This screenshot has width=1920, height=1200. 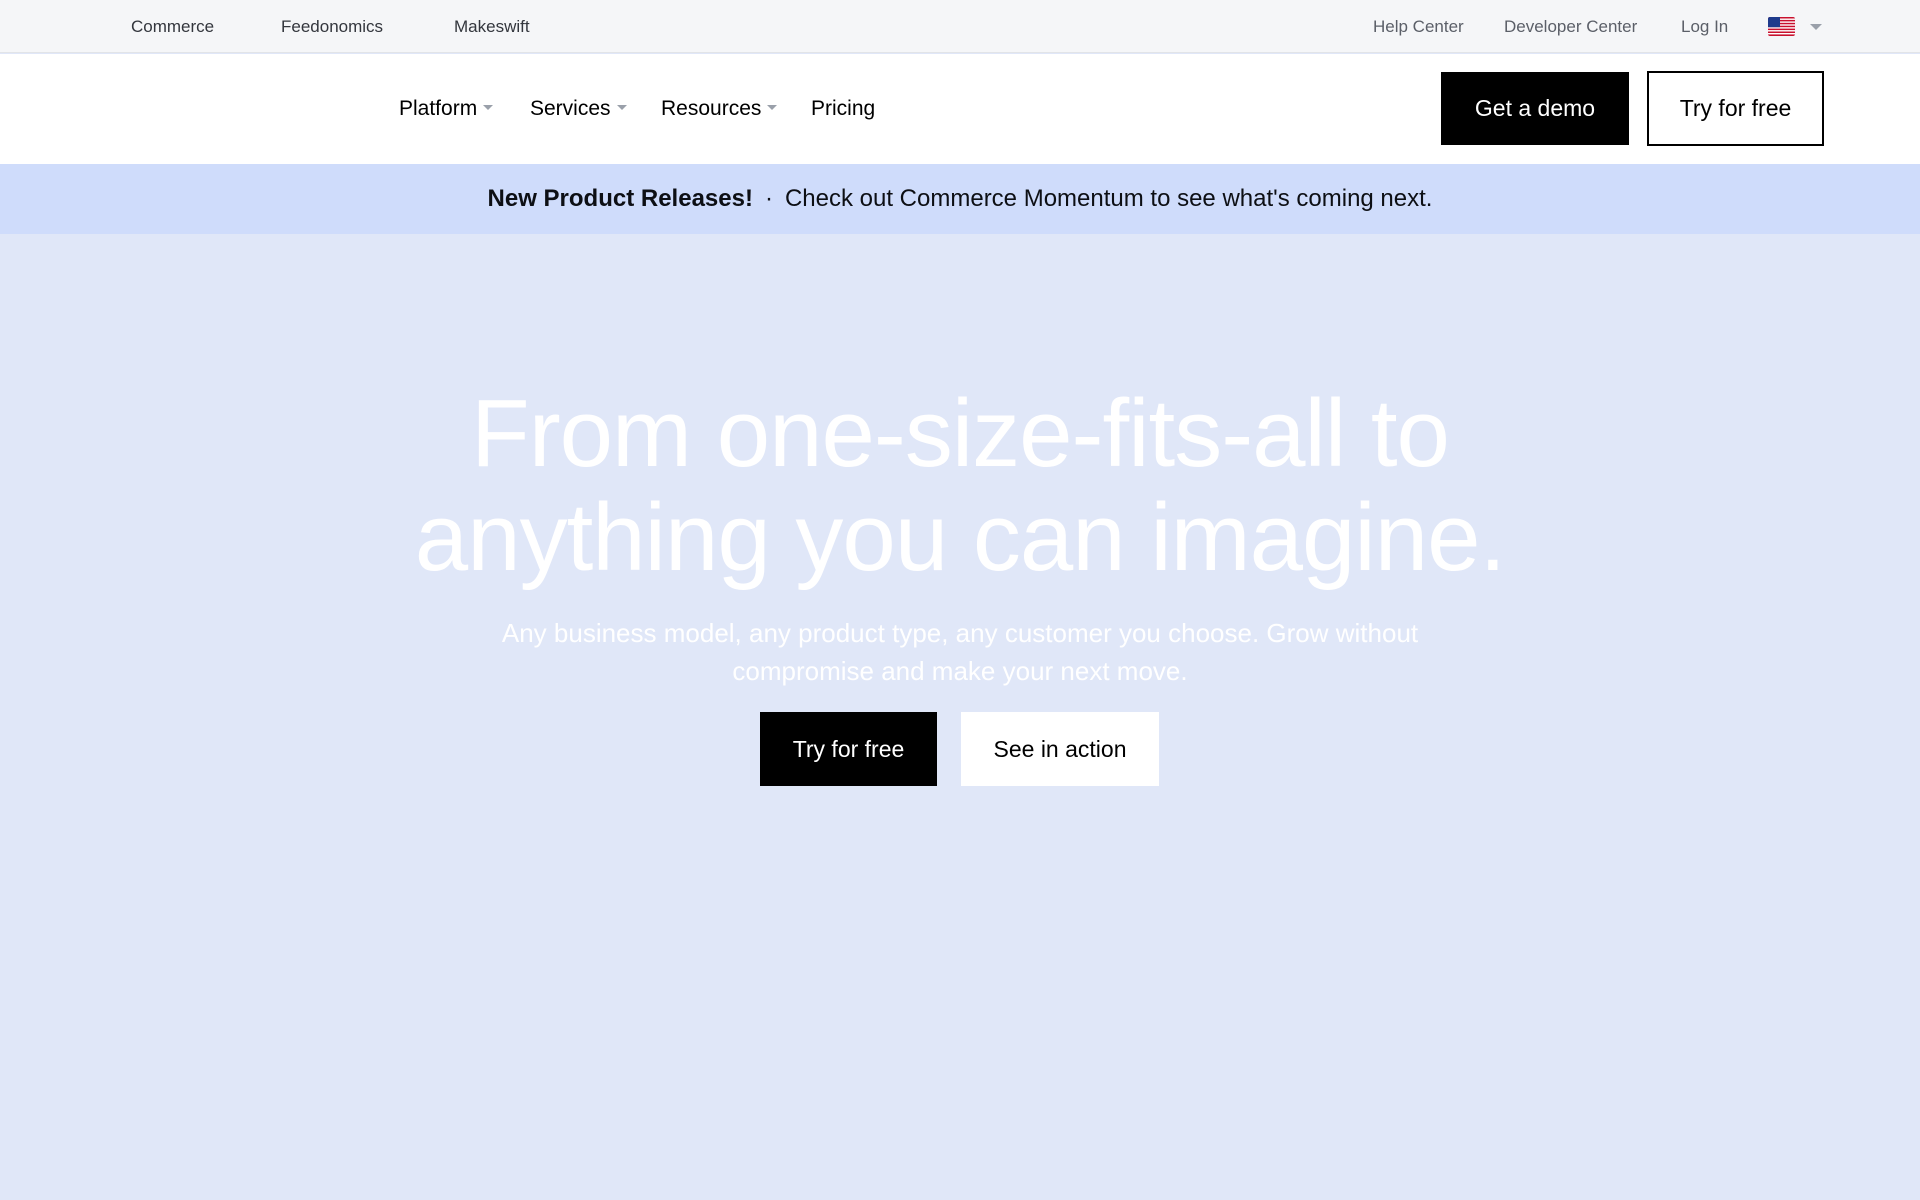 What do you see at coordinates (172, 26) in the screenshot?
I see `brand-link-commerce: Commerce` at bounding box center [172, 26].